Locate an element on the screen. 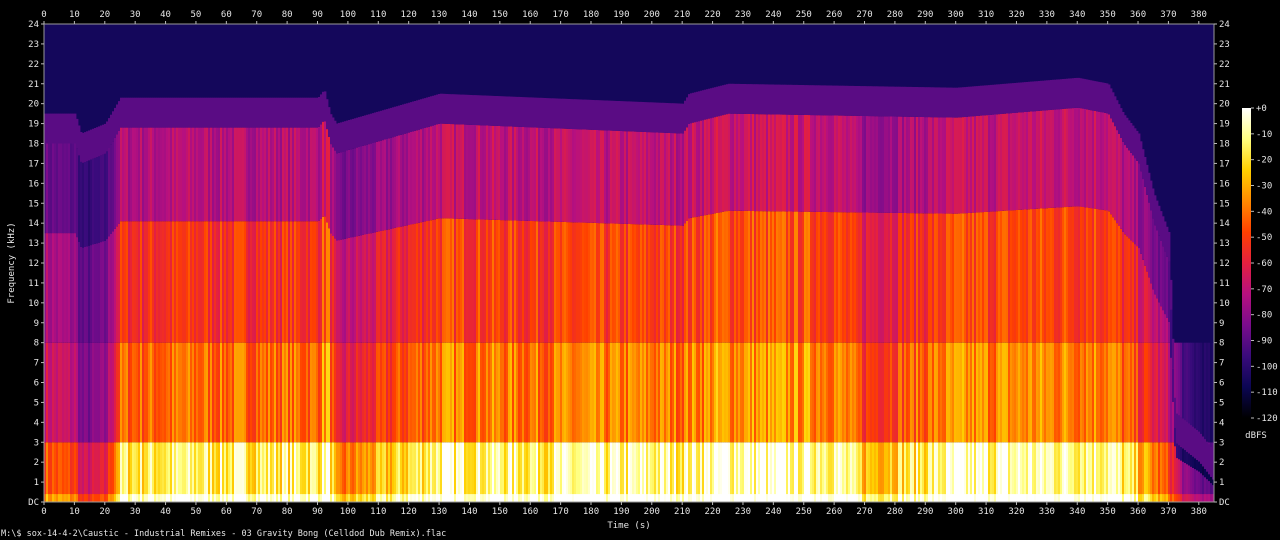 The width and height of the screenshot is (1280, 540). x-tick-label-bottom: 250 is located at coordinates (804, 512).